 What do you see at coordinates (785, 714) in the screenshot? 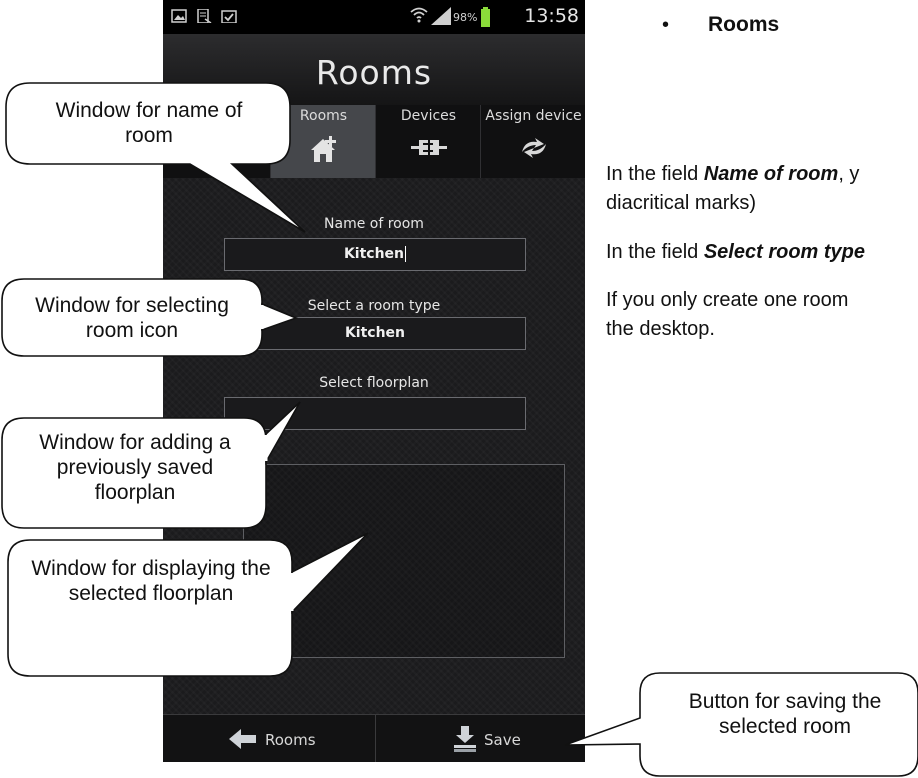
I see `callout-text: Button for saving the selected room` at bounding box center [785, 714].